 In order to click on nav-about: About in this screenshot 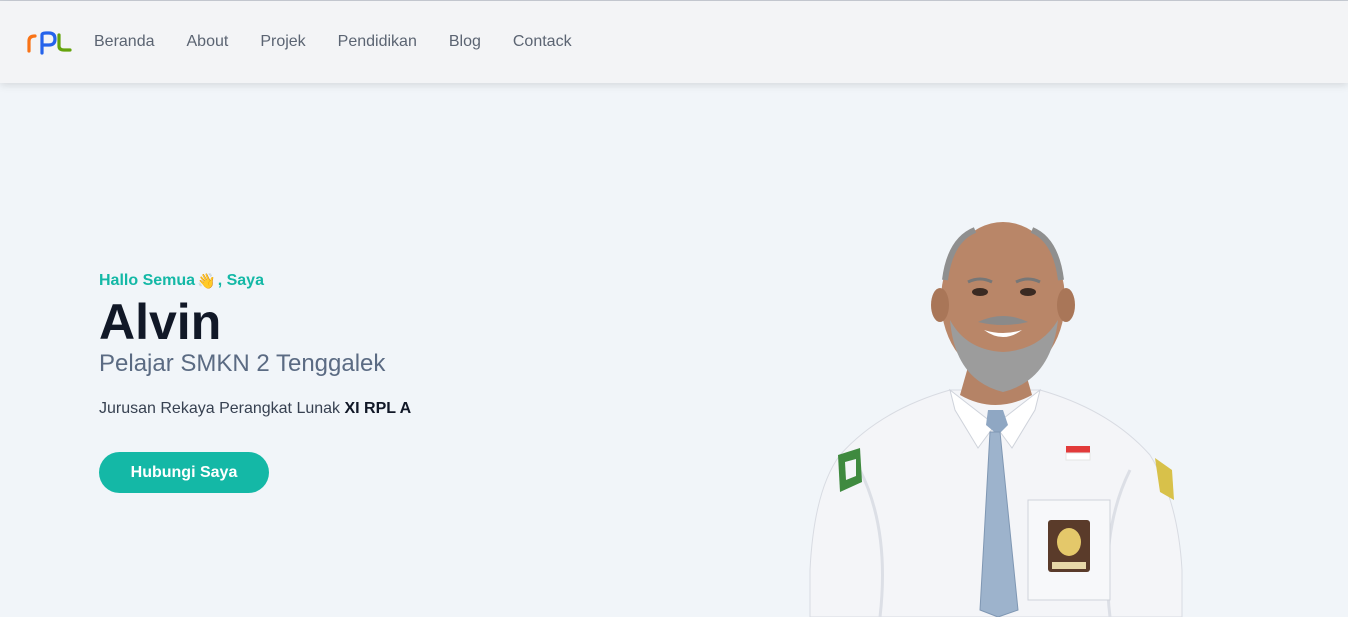, I will do `click(208, 42)`.